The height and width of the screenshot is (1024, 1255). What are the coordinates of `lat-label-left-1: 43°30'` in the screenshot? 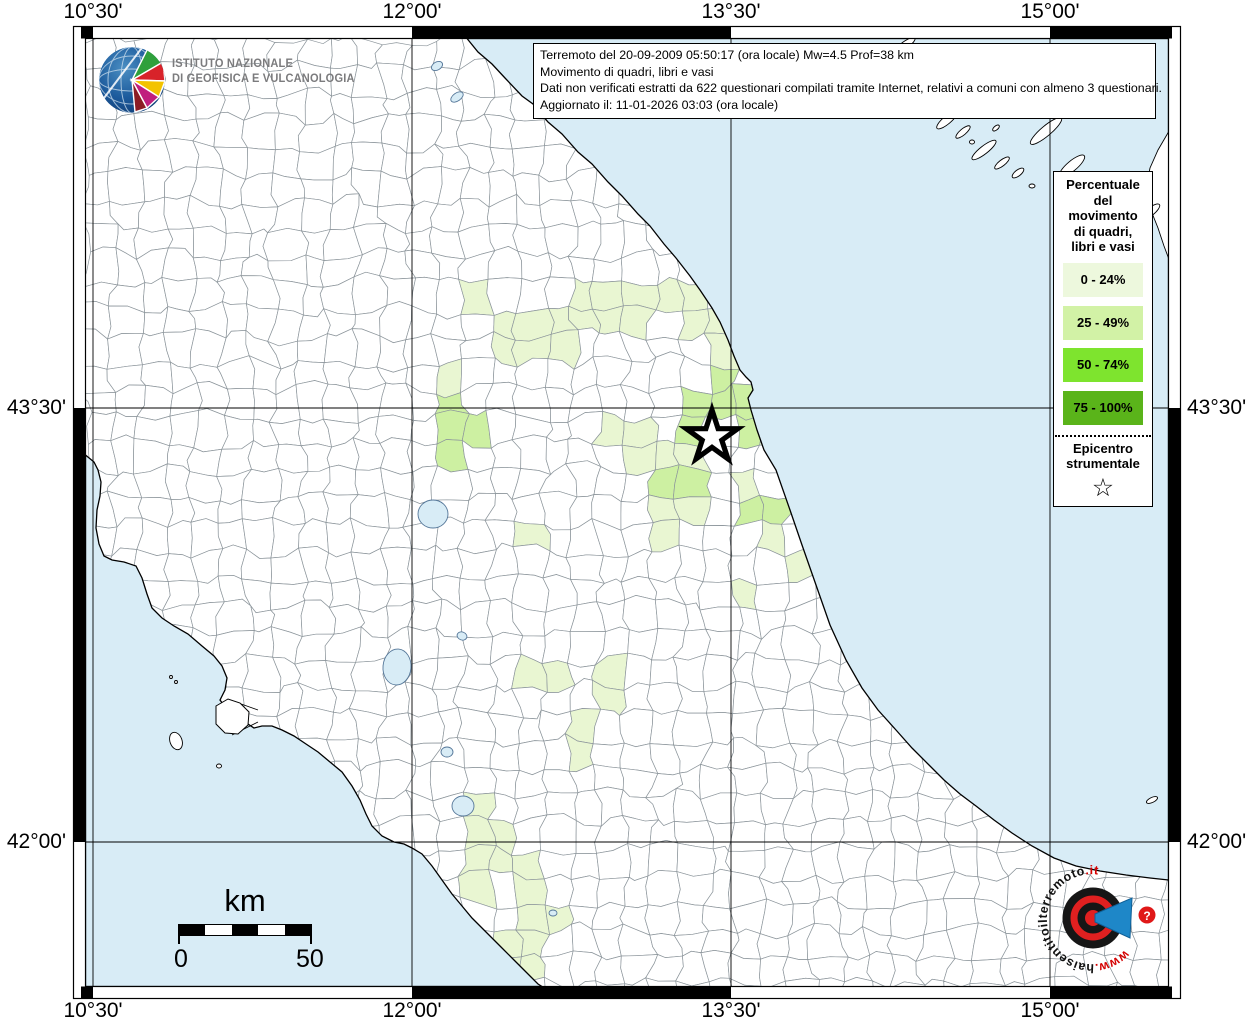 It's located at (36, 407).